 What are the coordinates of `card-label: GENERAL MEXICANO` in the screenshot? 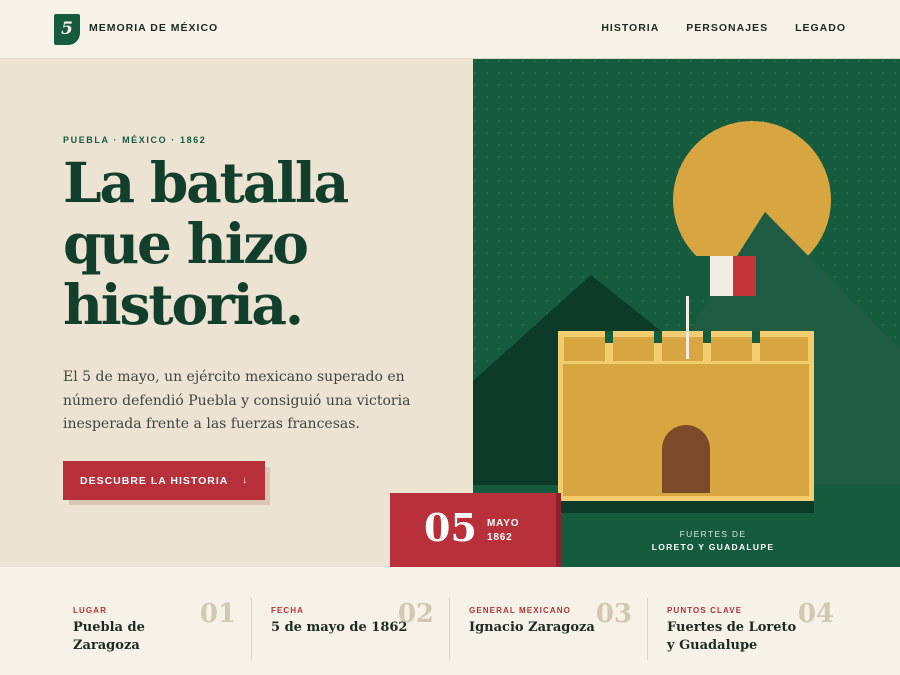 It's located at (520, 610).